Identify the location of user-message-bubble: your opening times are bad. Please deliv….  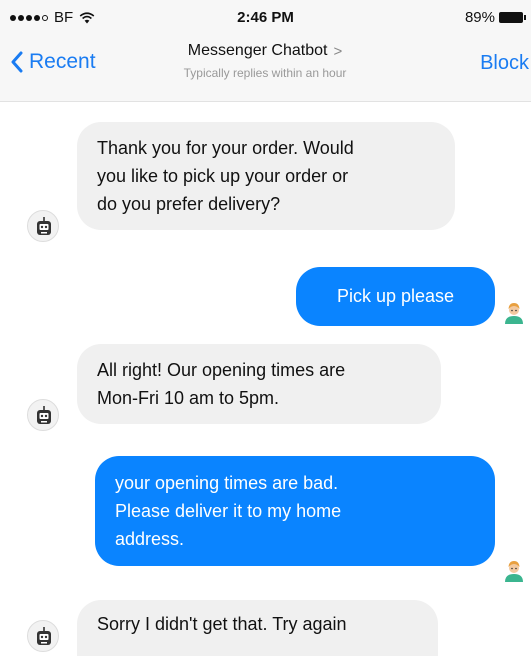
(295, 511).